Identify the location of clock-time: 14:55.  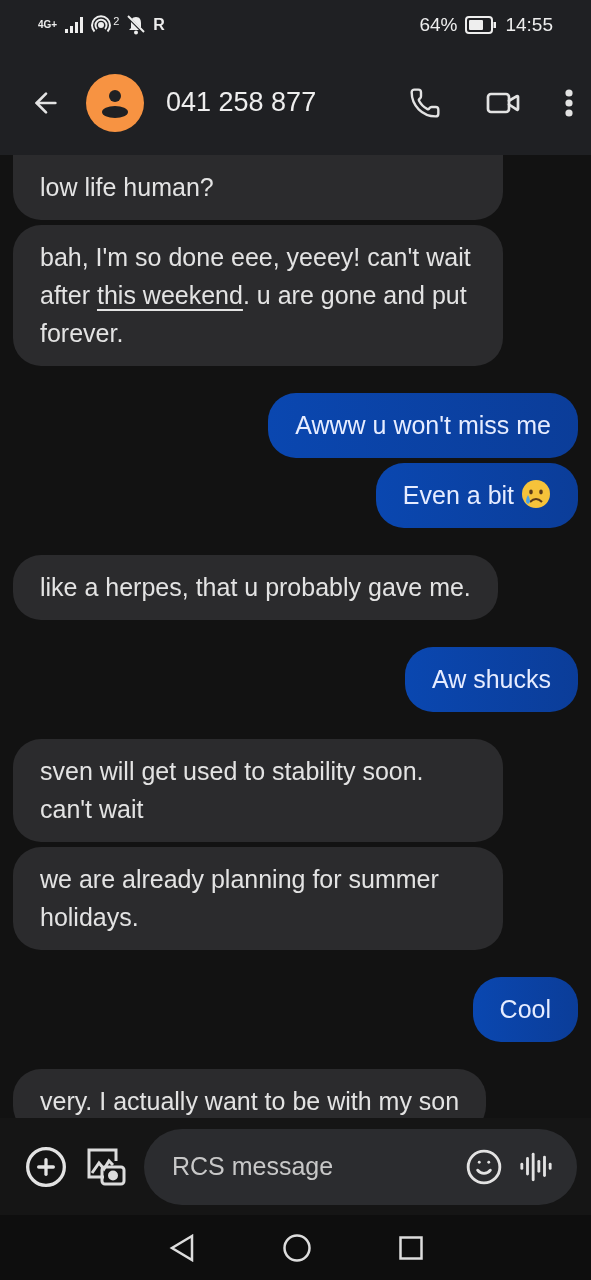
(529, 25).